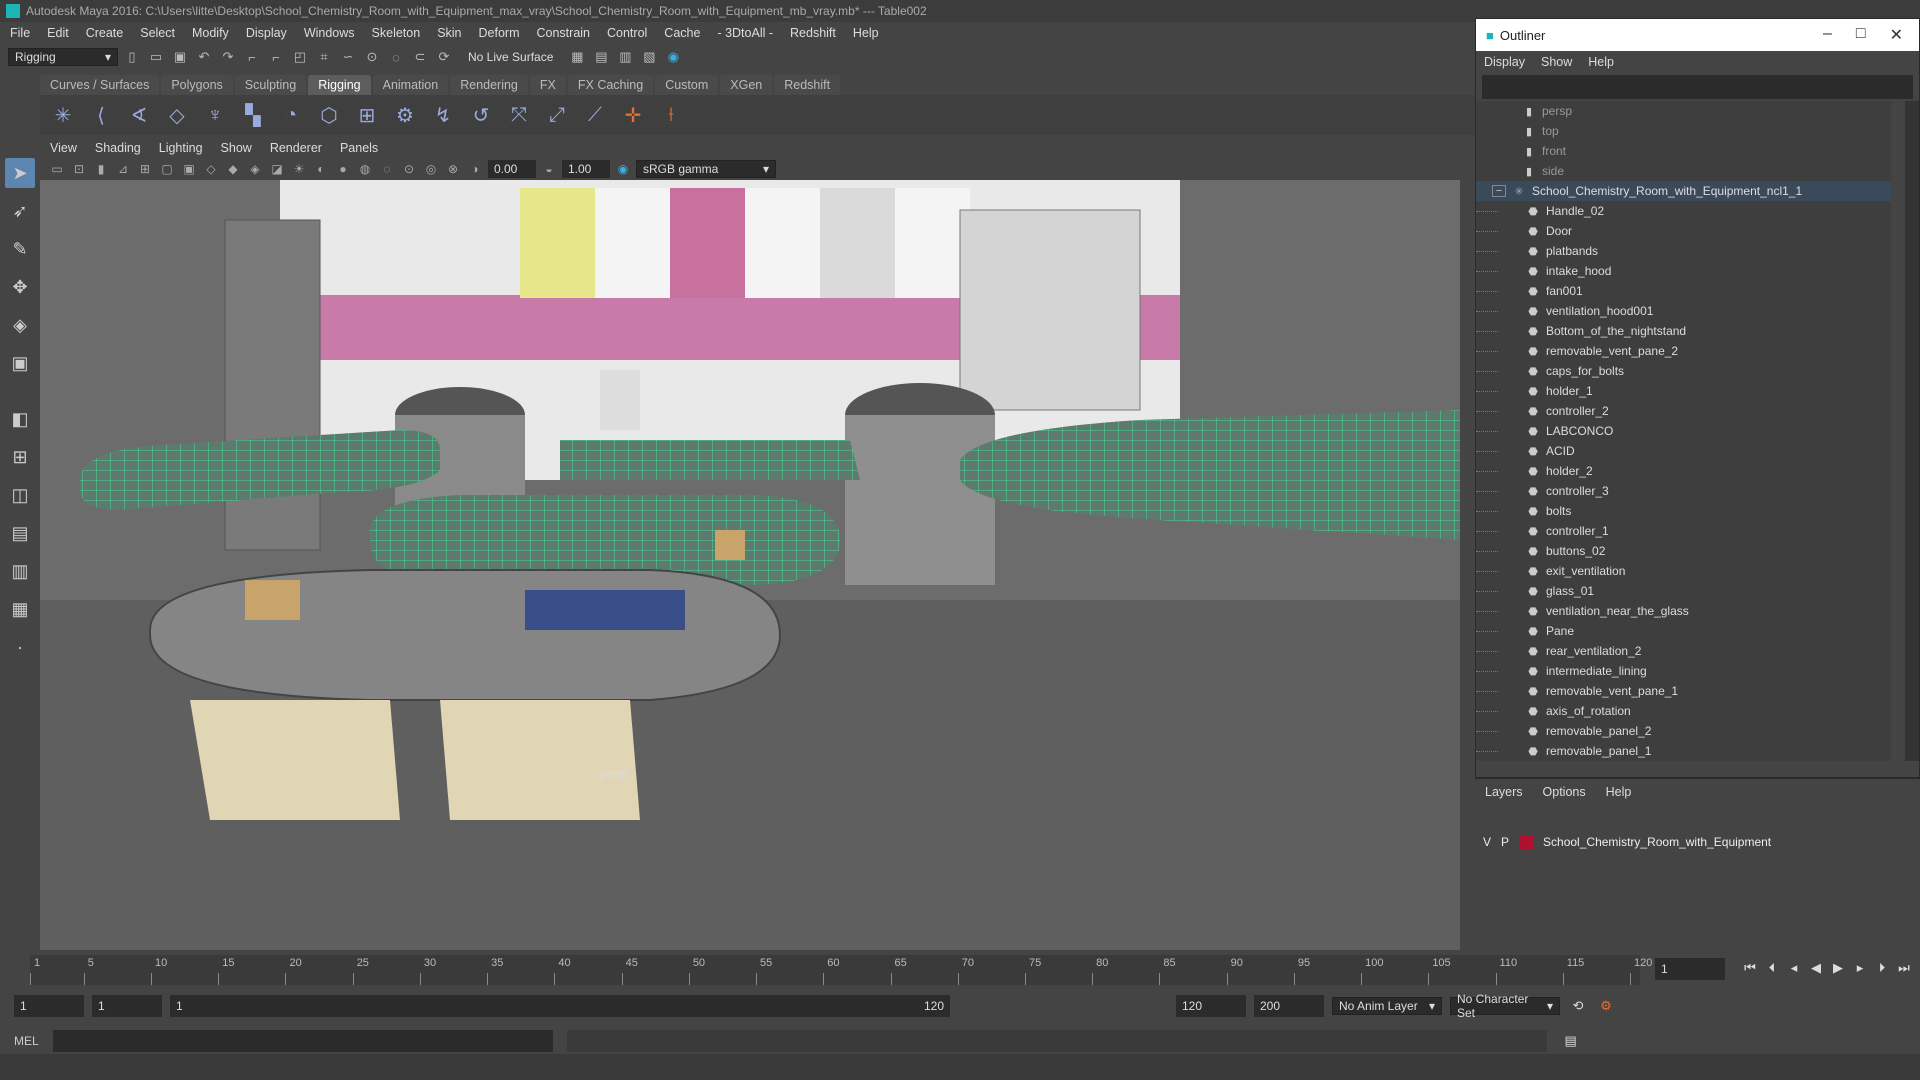 This screenshot has width=1920, height=1080. Describe the element at coordinates (610, 85) in the screenshot. I see `tab-fx-caching: FX Caching` at that location.